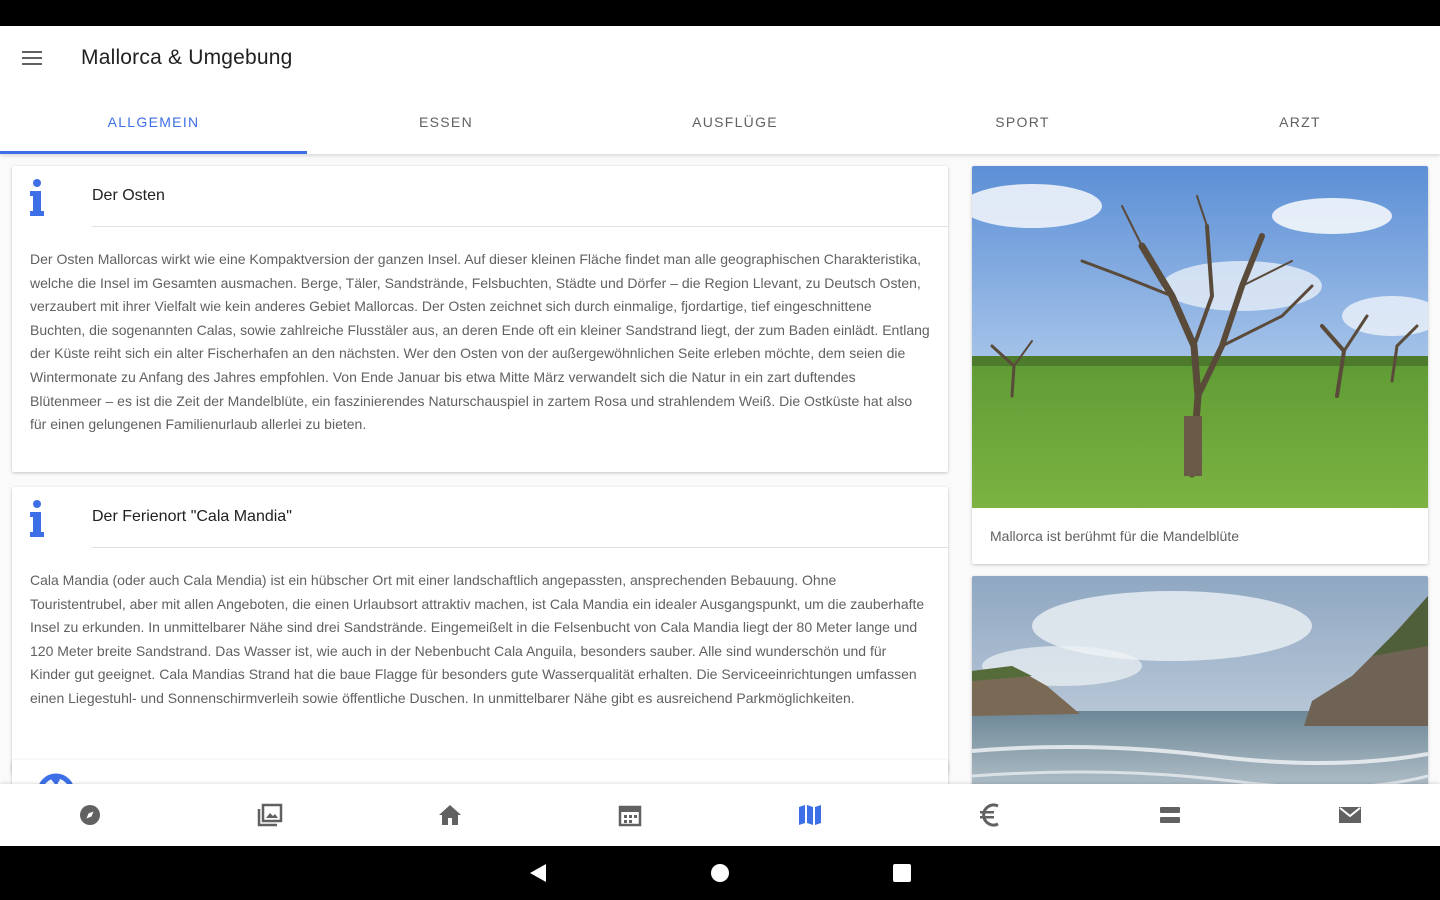 This screenshot has width=1440, height=900. What do you see at coordinates (90, 815) in the screenshot?
I see `compass-icon` at bounding box center [90, 815].